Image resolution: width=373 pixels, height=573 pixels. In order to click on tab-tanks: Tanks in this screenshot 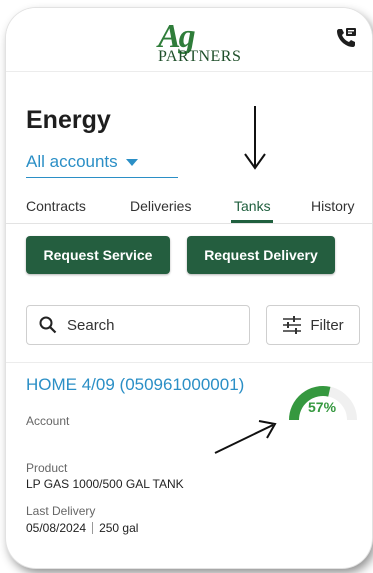, I will do `click(252, 206)`.